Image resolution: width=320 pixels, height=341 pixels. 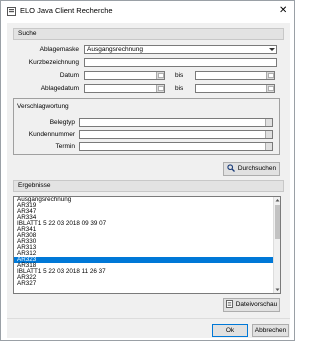 What do you see at coordinates (66, 10) in the screenshot?
I see `window-title: ELO Java Client Recherche` at bounding box center [66, 10].